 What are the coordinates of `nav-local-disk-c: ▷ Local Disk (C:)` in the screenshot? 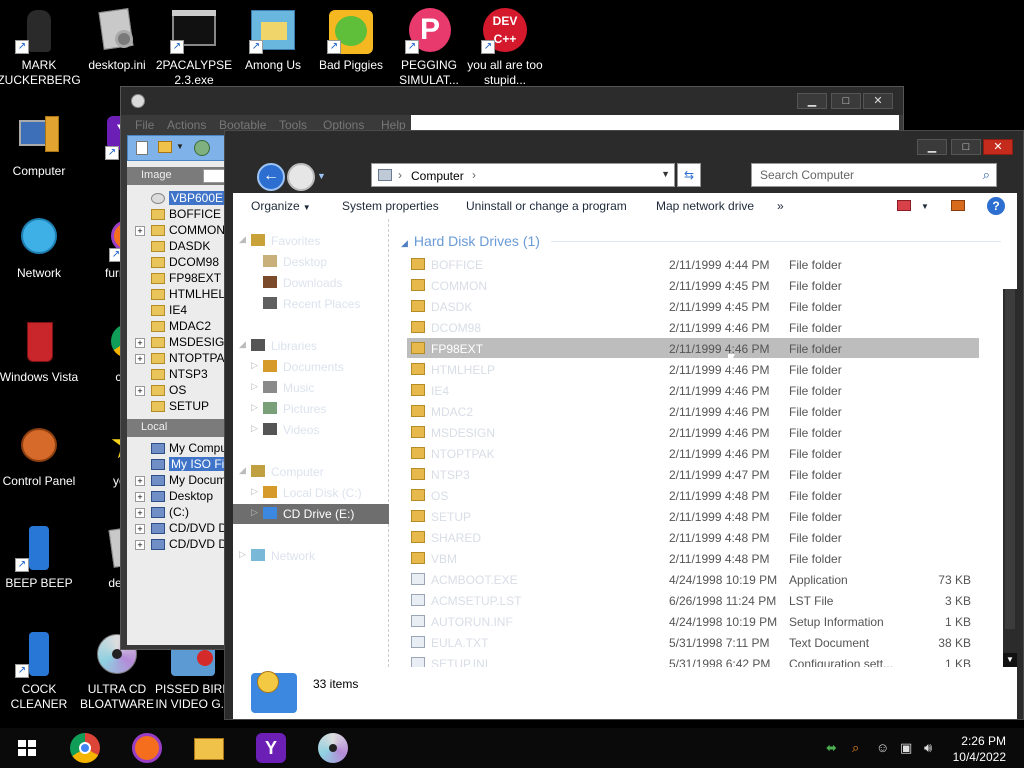 It's located at (311, 493).